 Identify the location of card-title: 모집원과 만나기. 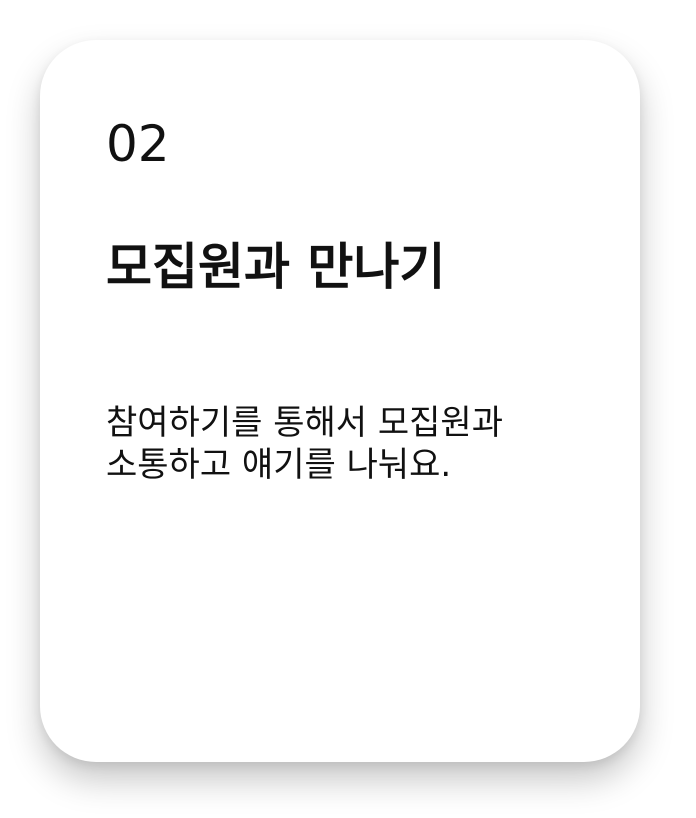
(276, 267).